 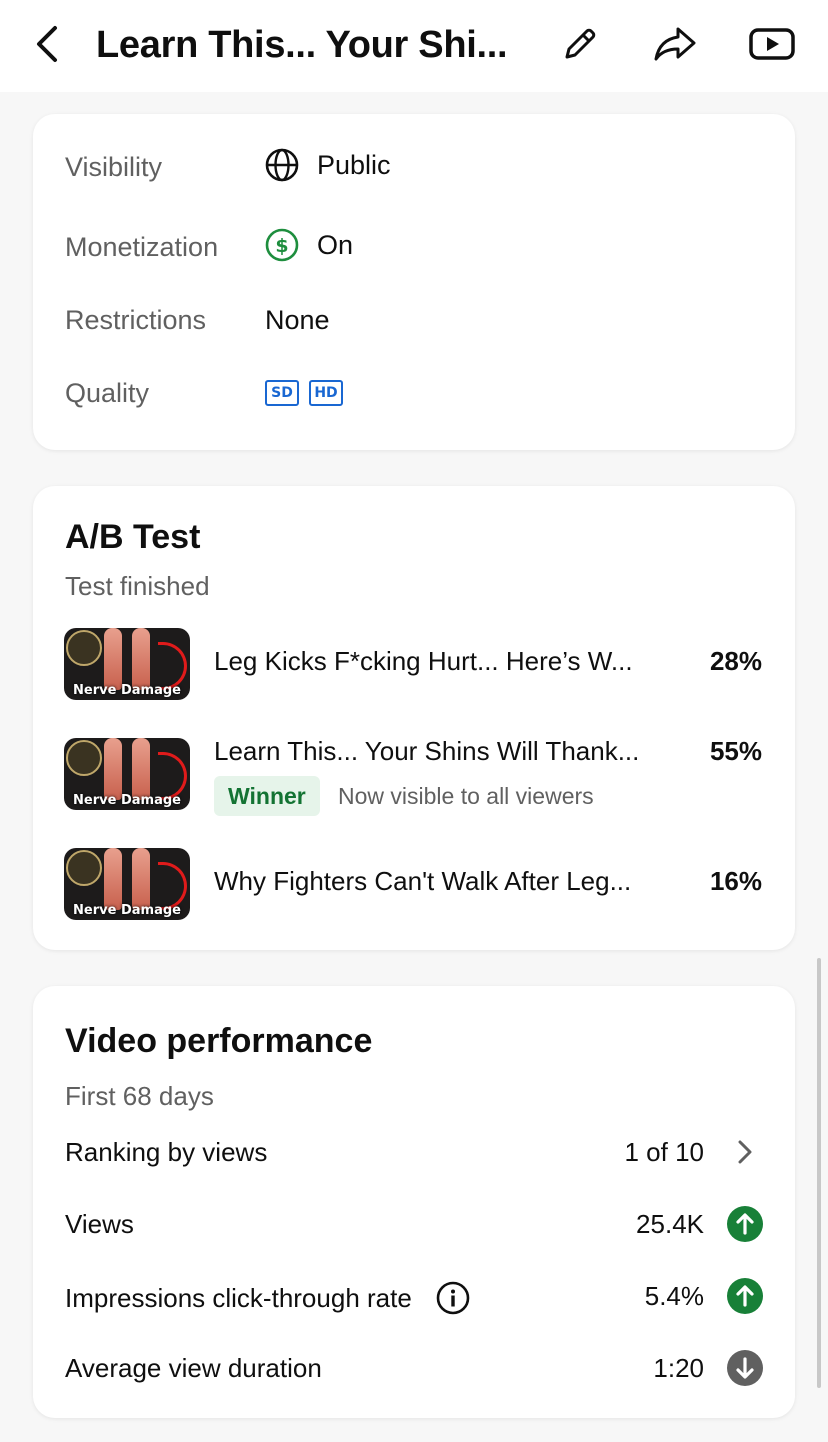 I want to click on quality-value: SD HD, so click(x=309, y=393).